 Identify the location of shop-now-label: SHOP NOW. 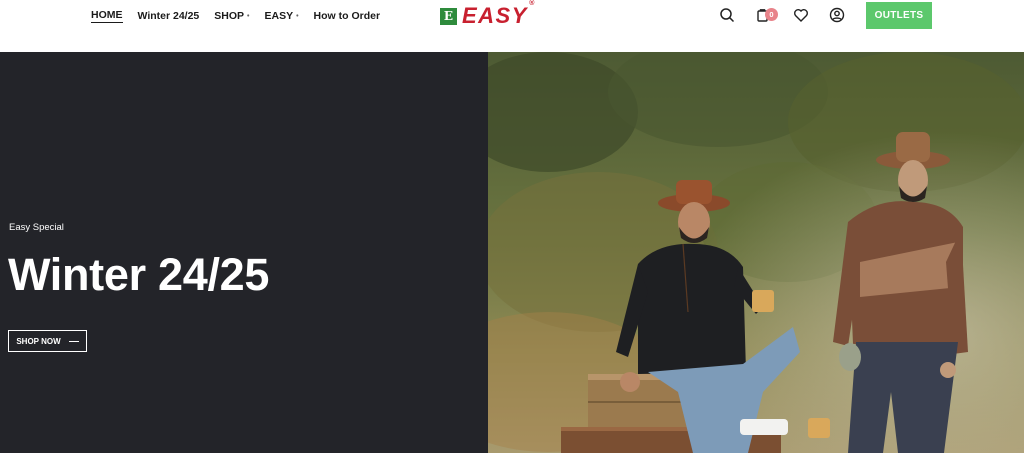
(38, 341).